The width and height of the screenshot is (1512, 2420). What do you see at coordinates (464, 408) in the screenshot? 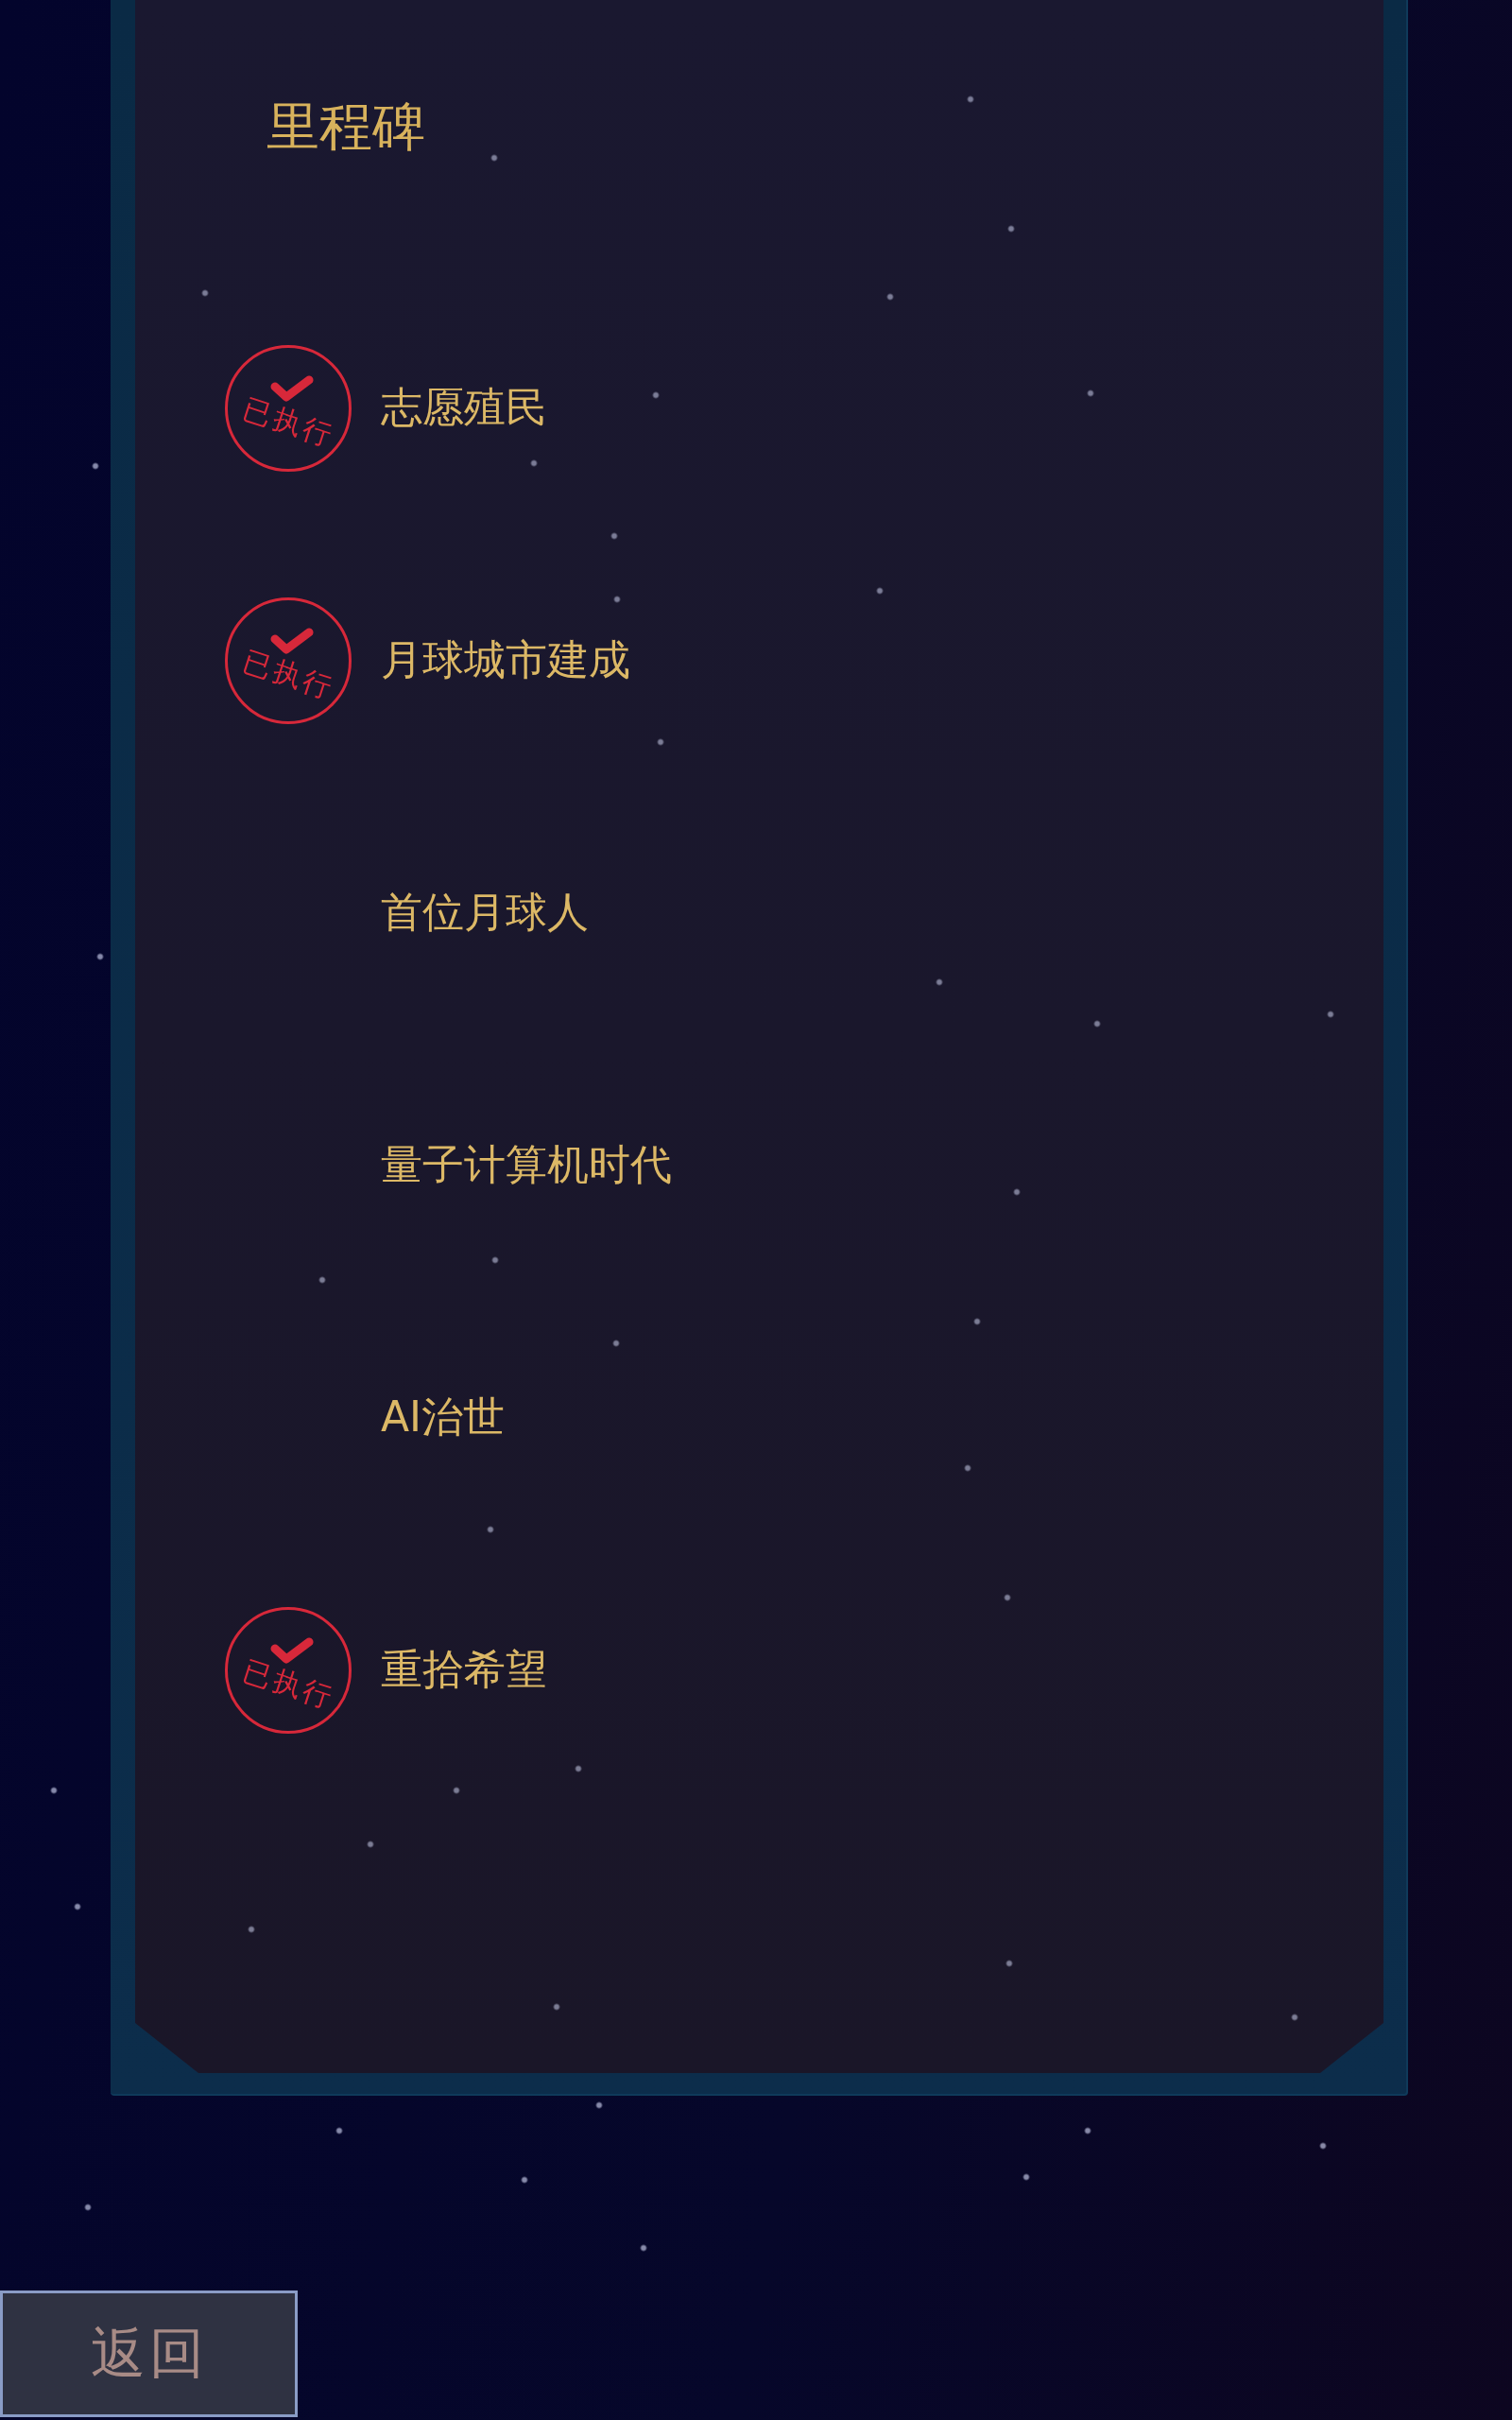
I see `milestone-title: 志愿殖民` at bounding box center [464, 408].